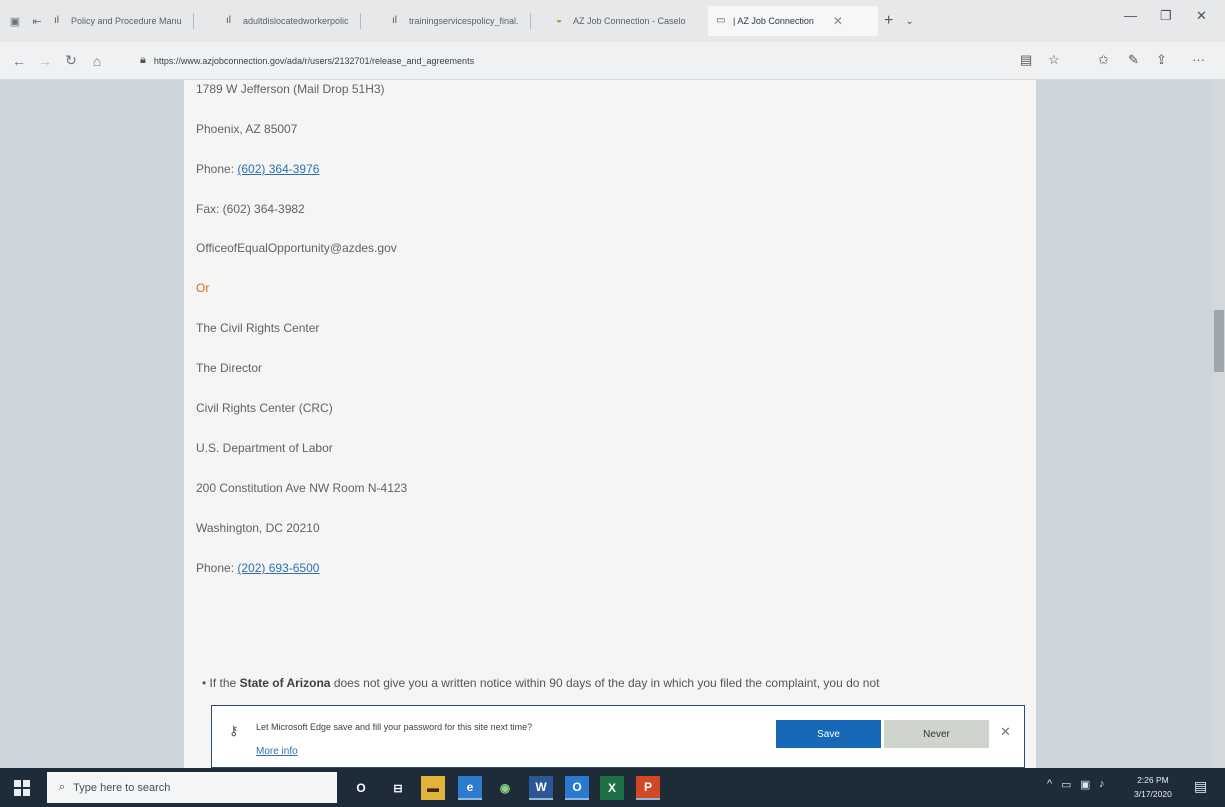 This screenshot has height=807, width=1225. I want to click on excel-icon: X, so click(612, 788).